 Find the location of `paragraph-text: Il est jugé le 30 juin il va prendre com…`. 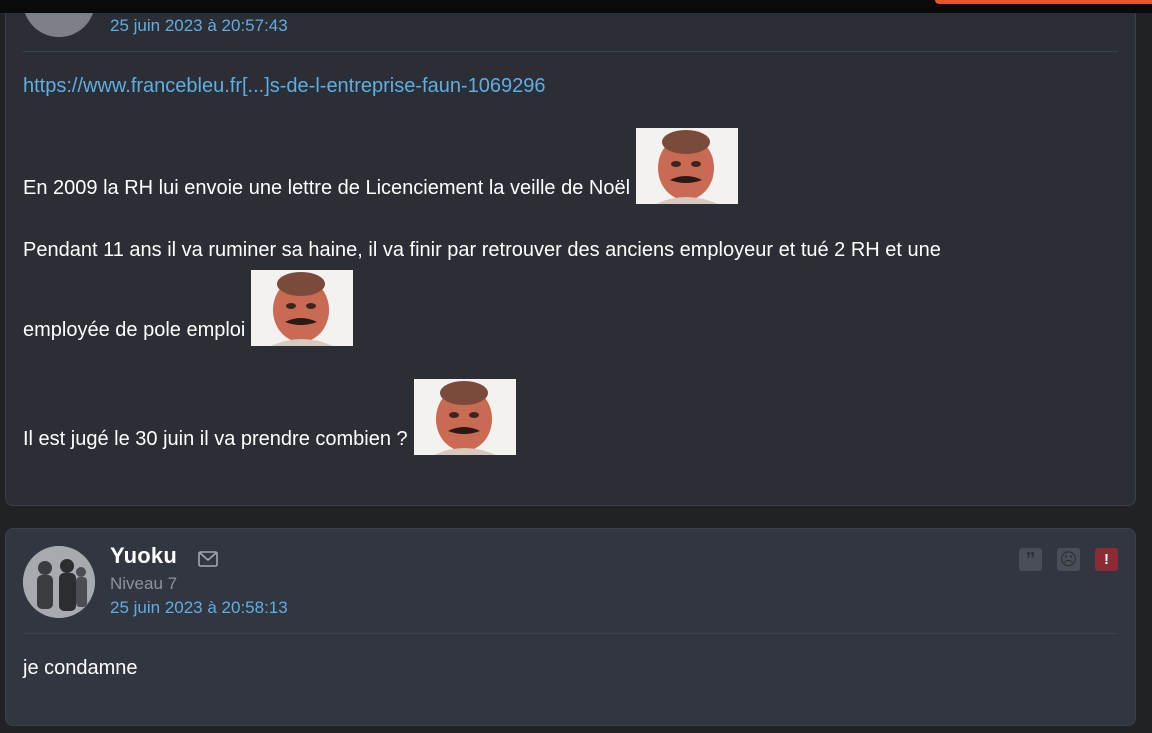

paragraph-text: Il est jugé le 30 juin il va prendre com… is located at coordinates (215, 439).